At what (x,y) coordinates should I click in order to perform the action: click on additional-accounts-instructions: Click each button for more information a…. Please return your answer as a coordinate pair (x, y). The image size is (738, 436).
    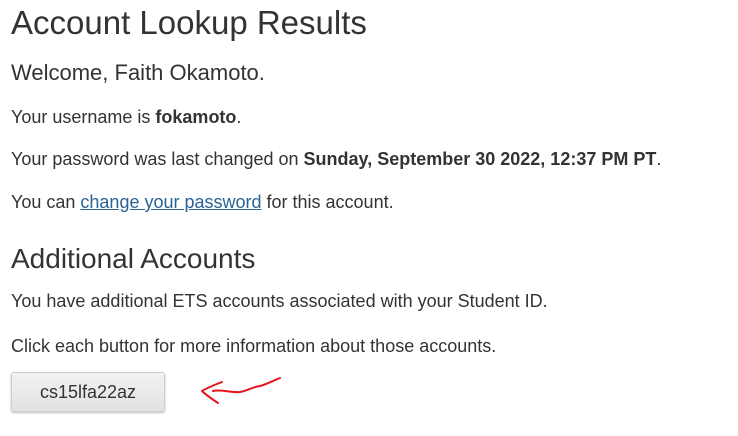
    Looking at the image, I should click on (254, 346).